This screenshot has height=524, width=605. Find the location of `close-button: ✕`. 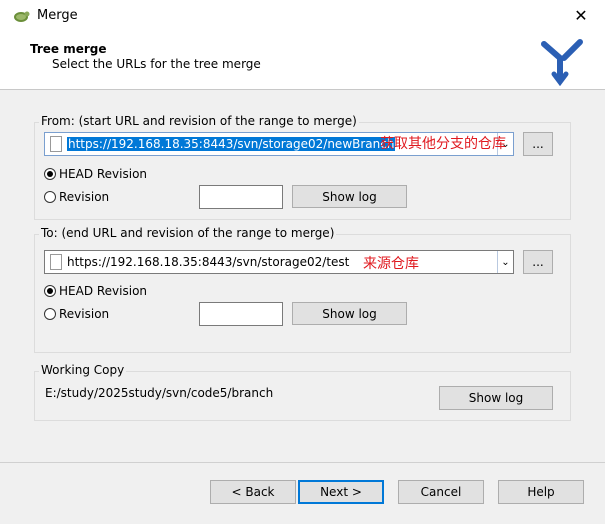

close-button: ✕ is located at coordinates (581, 16).